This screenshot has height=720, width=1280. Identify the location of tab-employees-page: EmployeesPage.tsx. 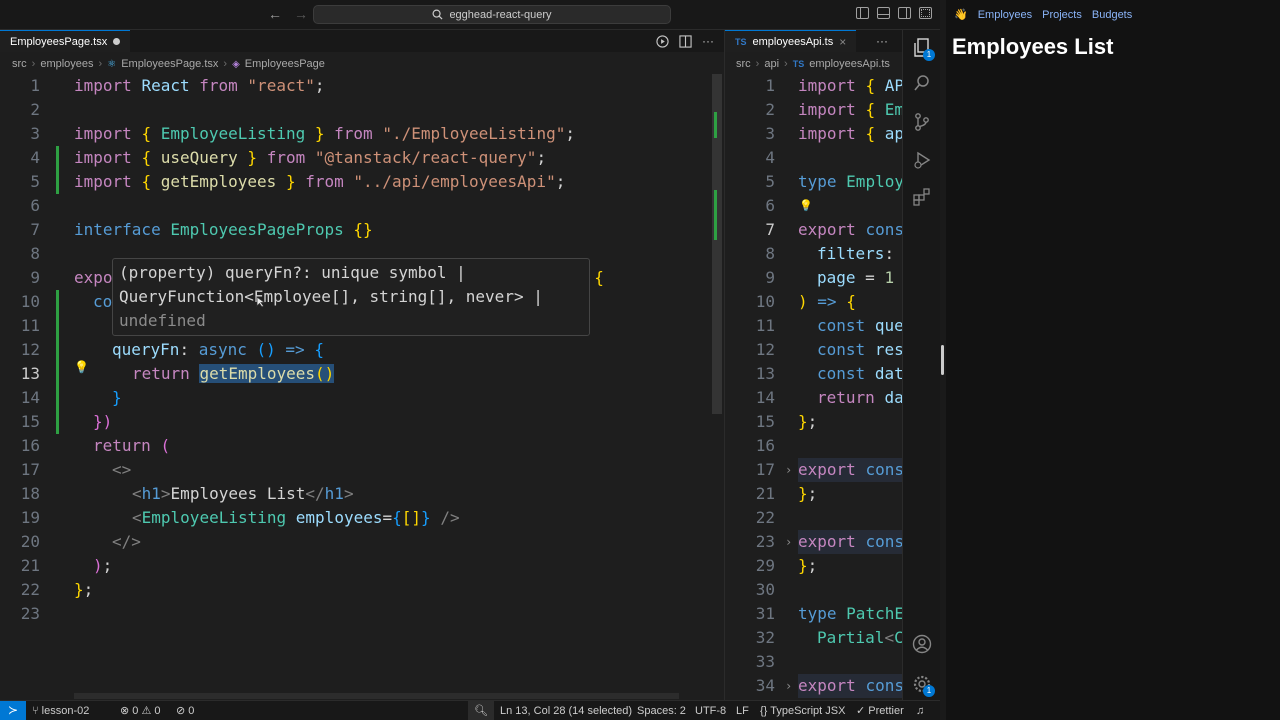
(65, 41).